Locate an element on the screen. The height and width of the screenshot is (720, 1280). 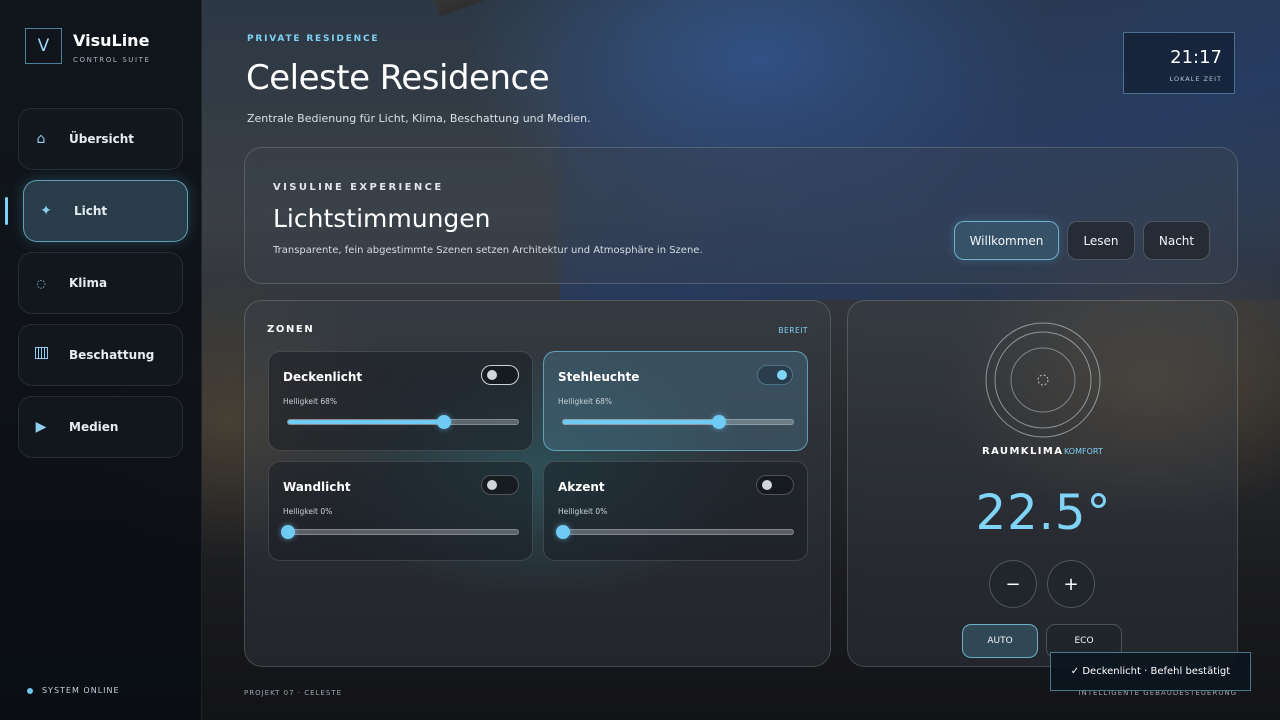
sidebar-item-label: Übersicht is located at coordinates (102, 139).